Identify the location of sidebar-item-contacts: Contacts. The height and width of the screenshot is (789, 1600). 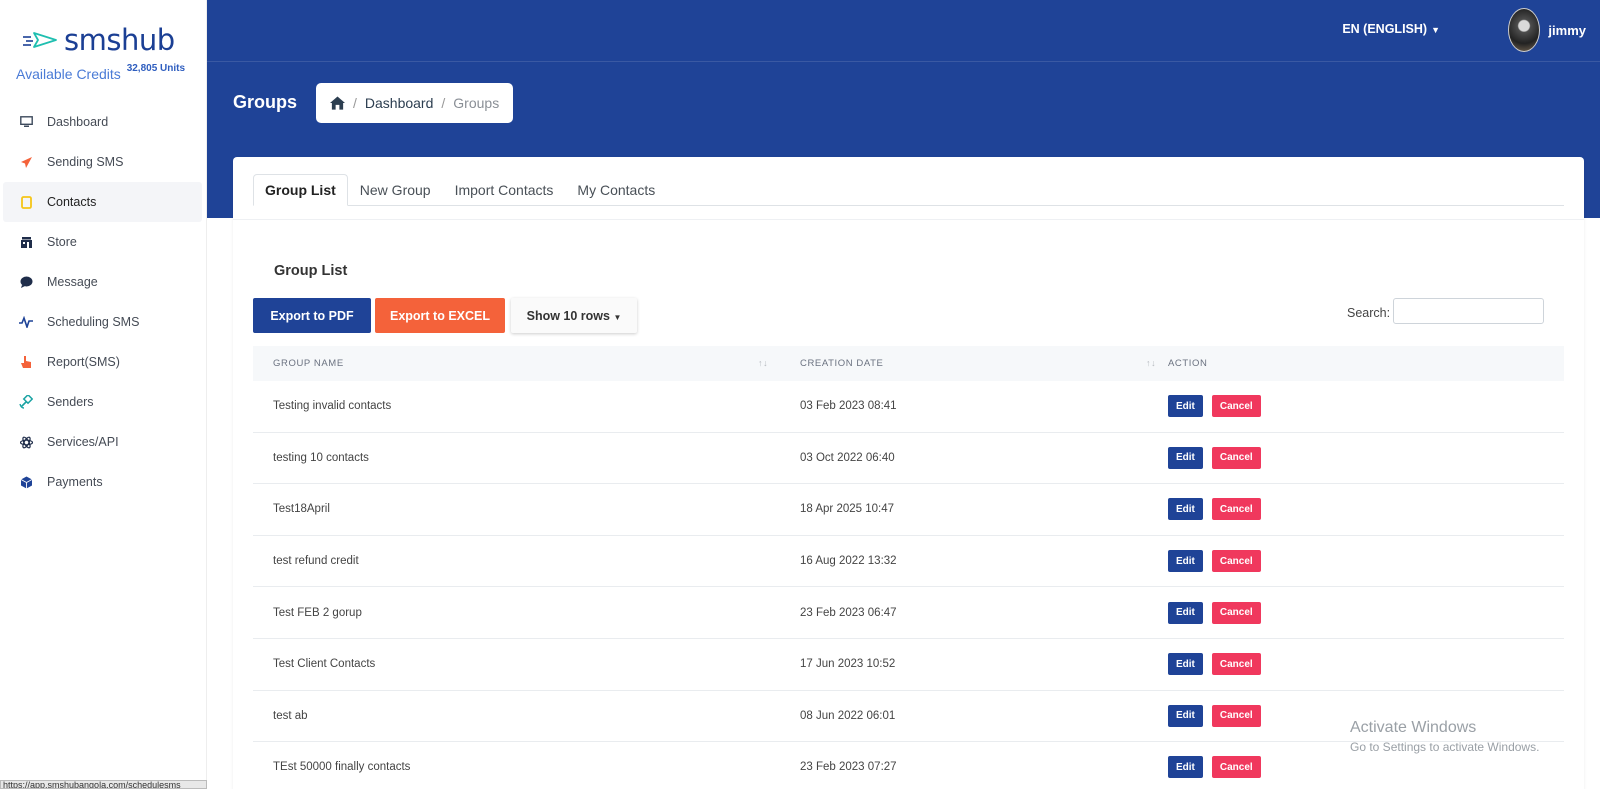
(102, 202).